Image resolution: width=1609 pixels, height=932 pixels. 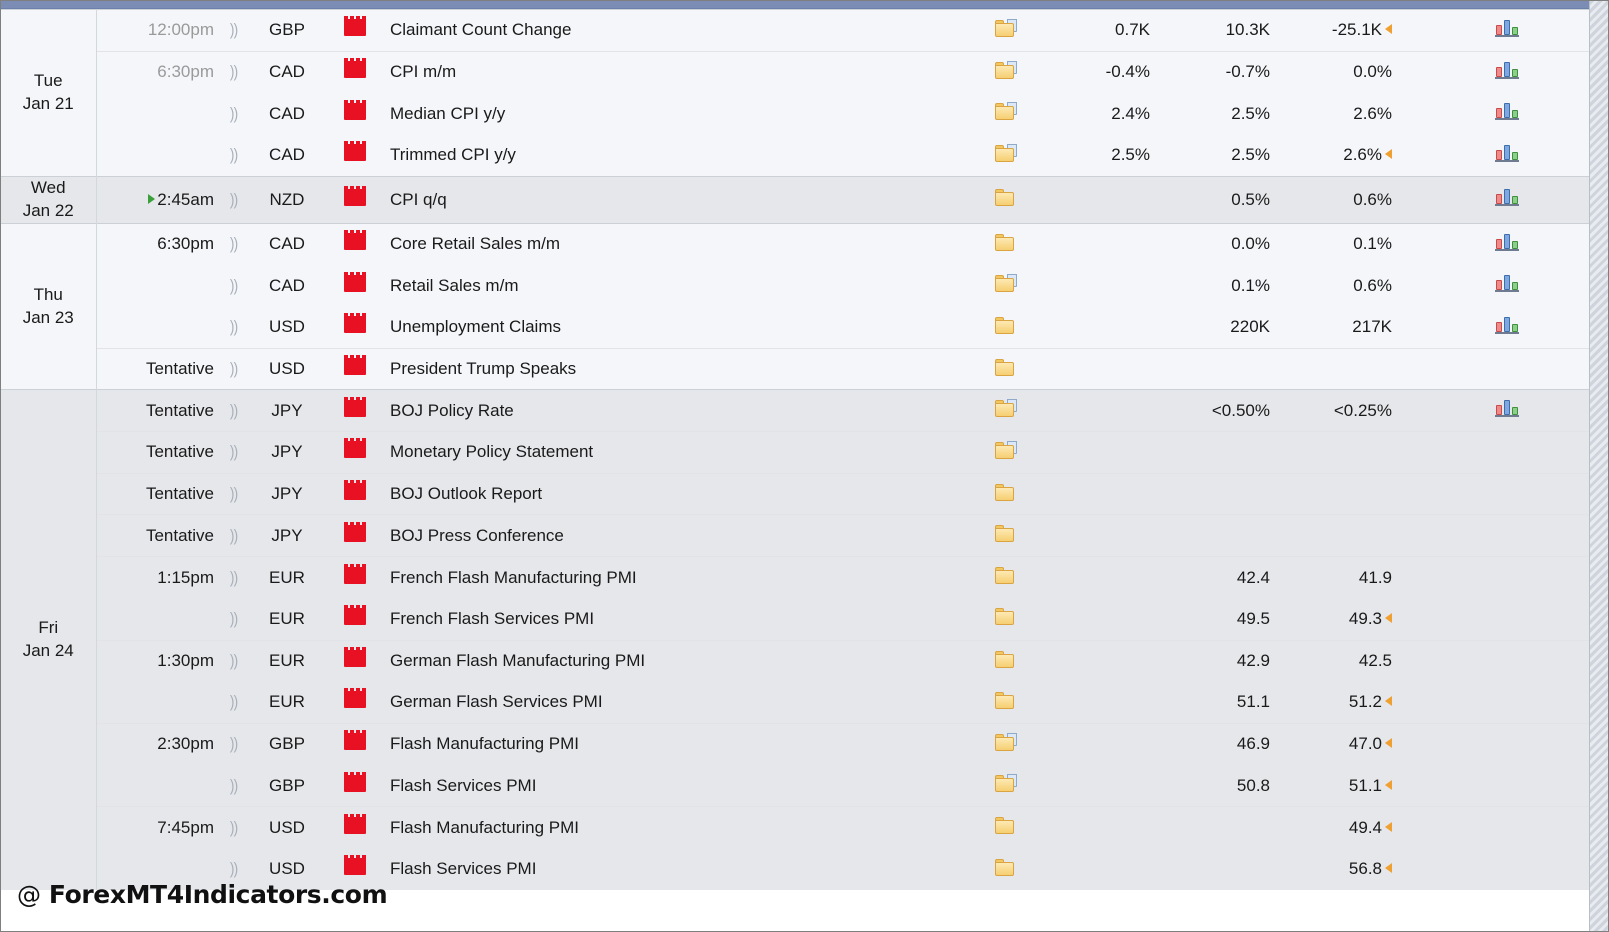 I want to click on calendar-event-row: )) USD Unemployment Claims 220K 217K, so click(x=796, y=327).